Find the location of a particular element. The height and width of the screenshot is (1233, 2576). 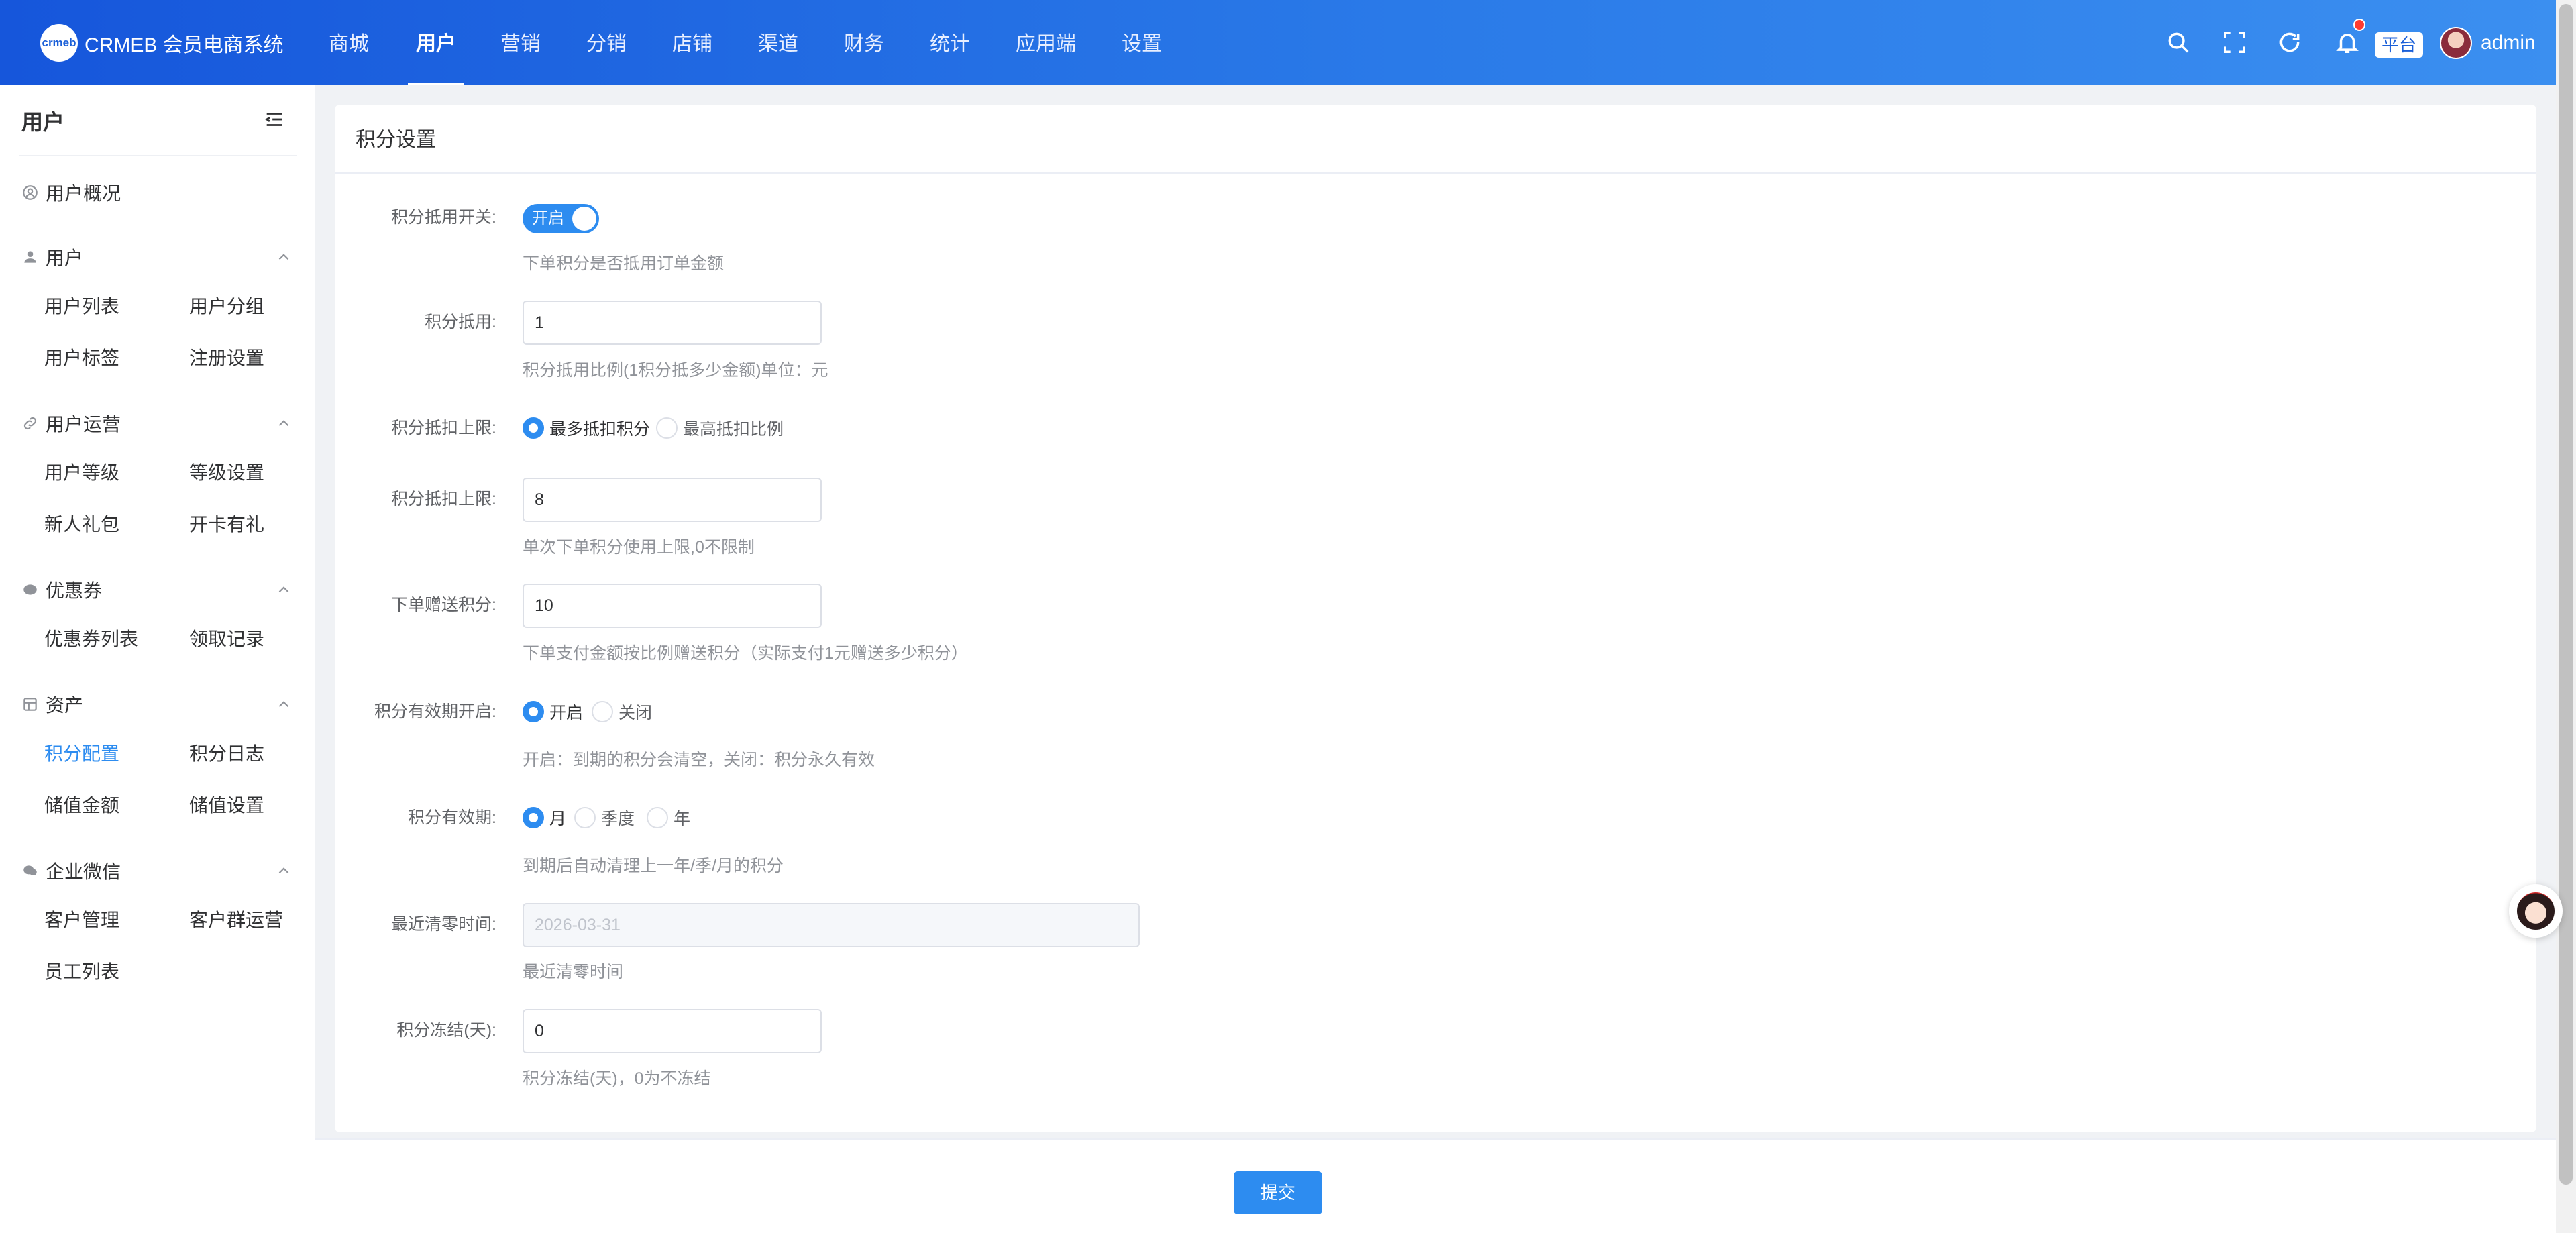

radio-label: 最高抵扣比例 is located at coordinates (733, 429).